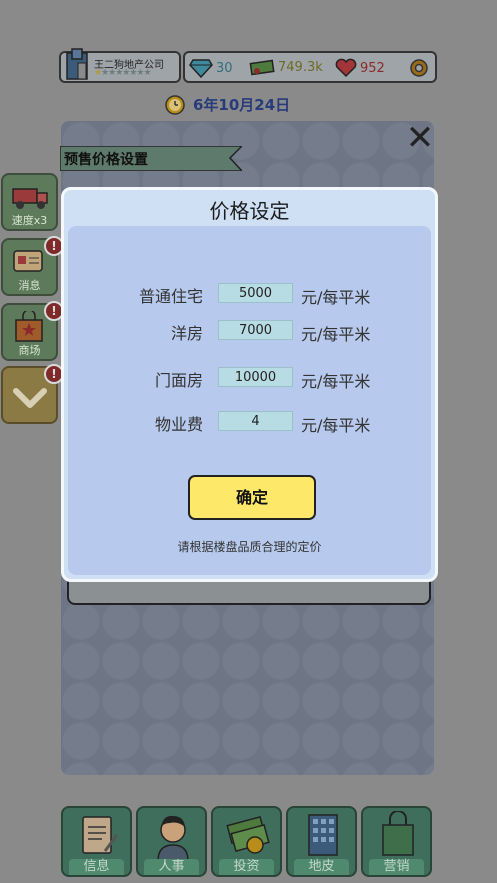 This screenshot has width=497, height=883. I want to click on settings-gear-icon, so click(419, 68).